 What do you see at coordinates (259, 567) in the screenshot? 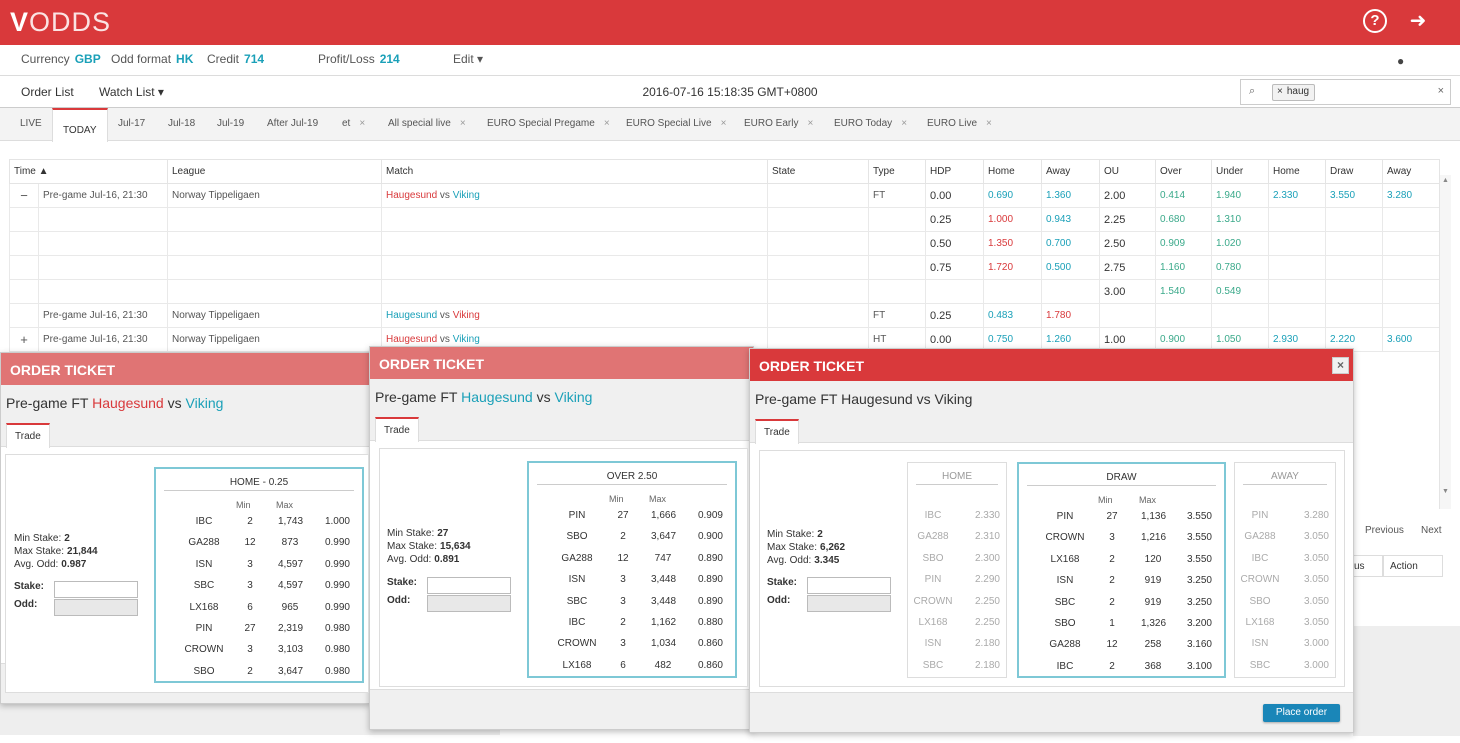
I see `bookmaker-row: ISN 3 4,597 0.990` at bounding box center [259, 567].